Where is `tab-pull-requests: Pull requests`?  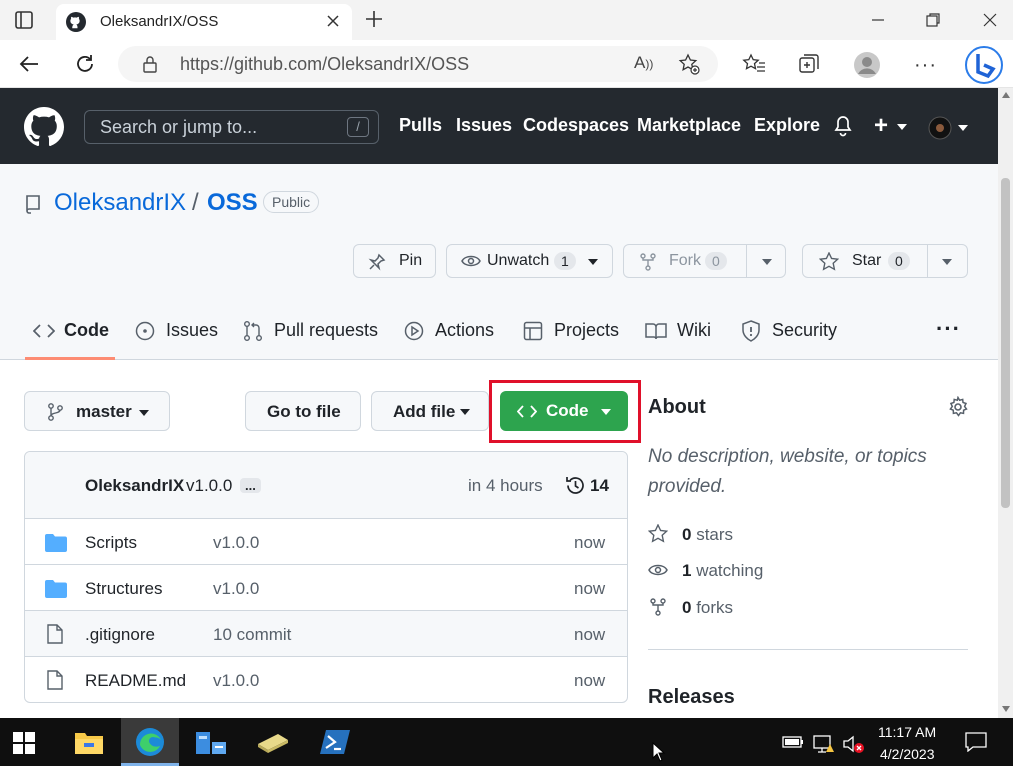 tab-pull-requests: Pull requests is located at coordinates (326, 330).